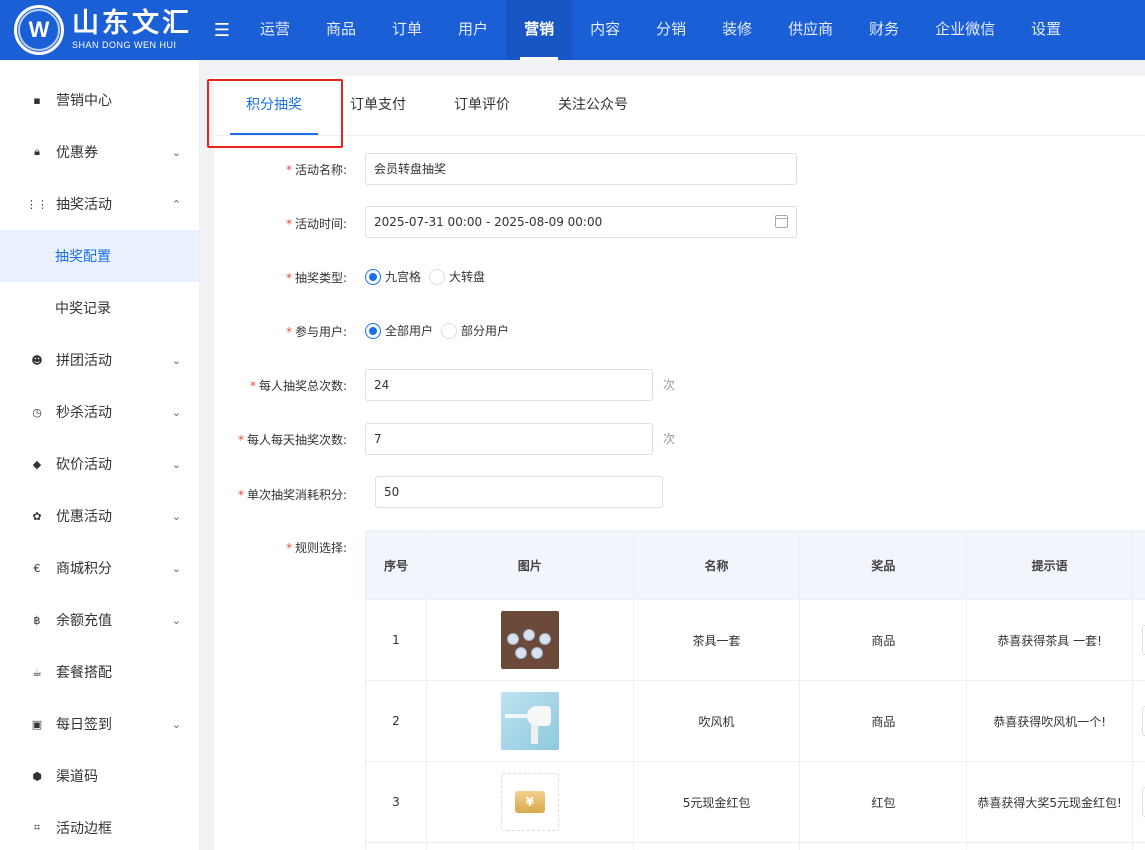 The width and height of the screenshot is (1145, 850). What do you see at coordinates (509, 439) in the screenshot?
I see `daily-draws-input: 7` at bounding box center [509, 439].